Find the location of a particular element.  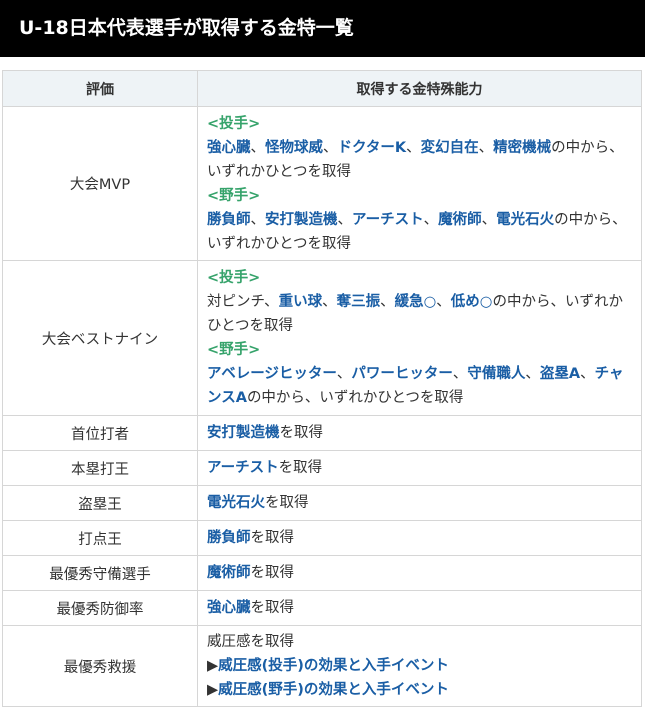

eval-cell: 最優秀守備選手 is located at coordinates (100, 573).